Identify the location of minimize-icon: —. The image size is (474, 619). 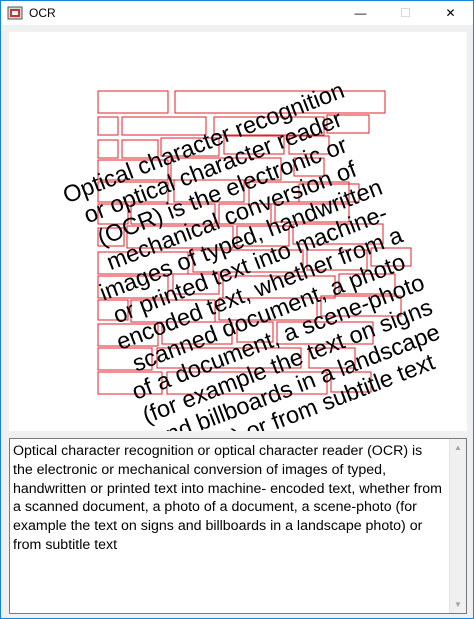
(360, 13).